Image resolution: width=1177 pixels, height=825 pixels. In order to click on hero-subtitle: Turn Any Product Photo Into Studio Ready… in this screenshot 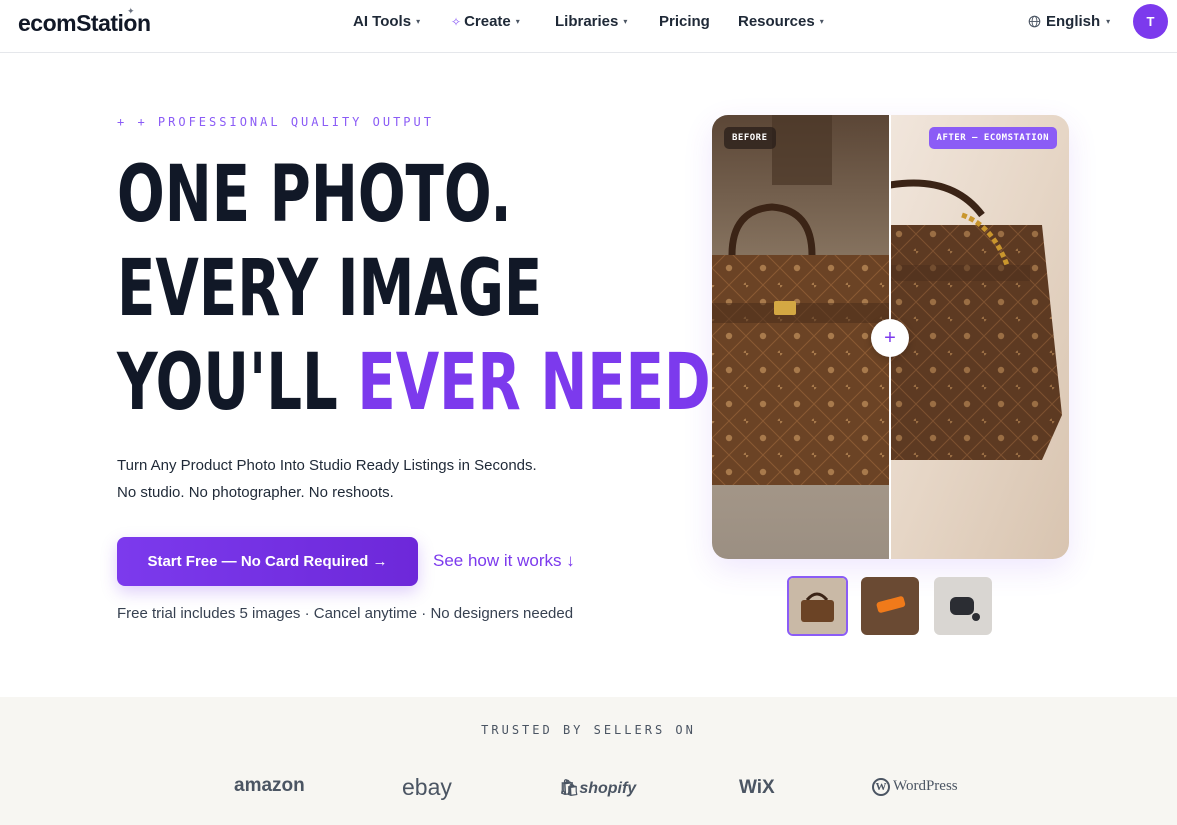, I will do `click(327, 479)`.